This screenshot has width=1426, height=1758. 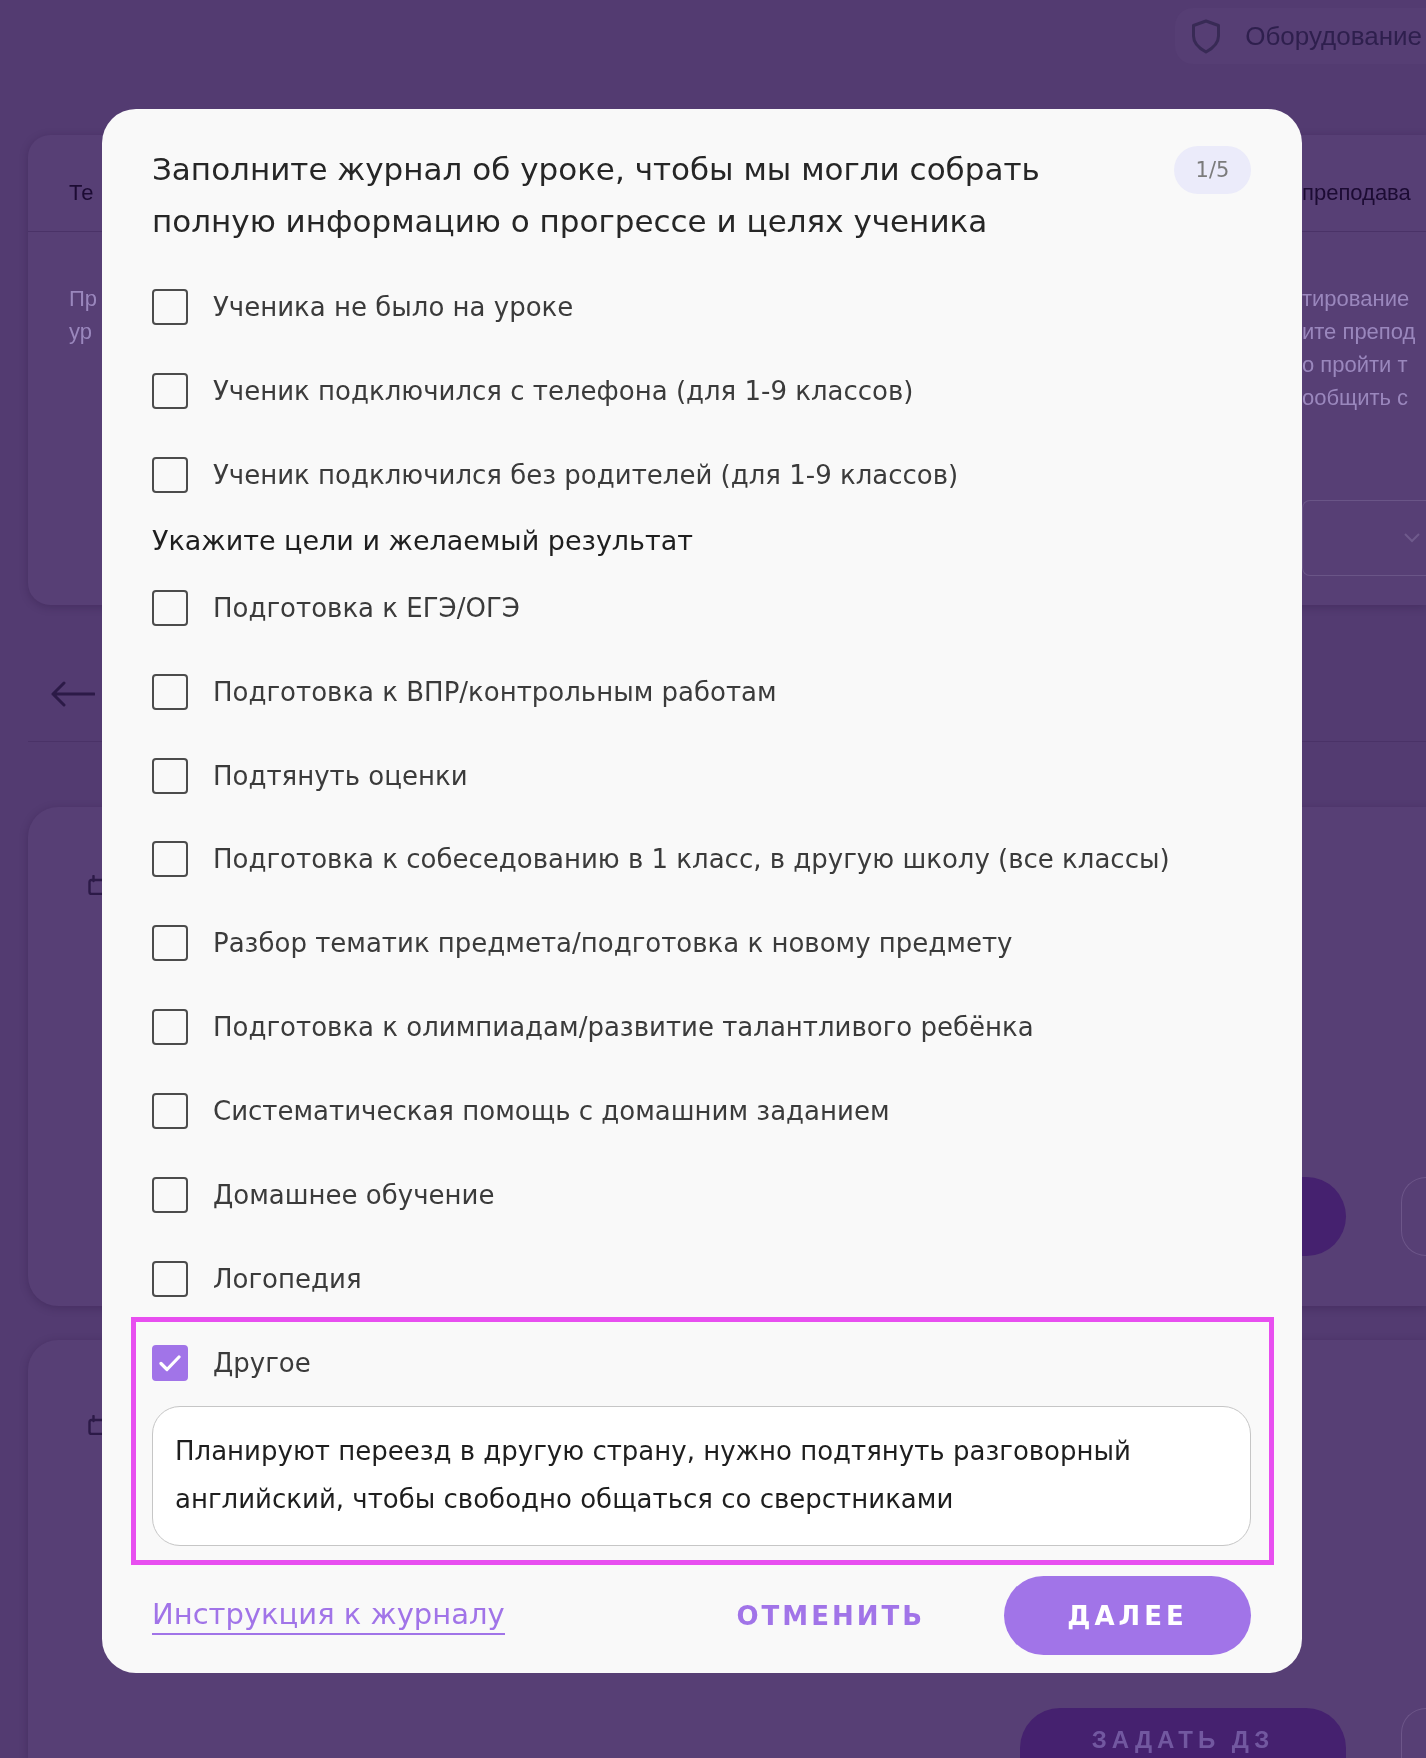 I want to click on checkbox-label: Подготовка к собеседованию в 1 класс, в другую школу (все классы), so click(x=691, y=859).